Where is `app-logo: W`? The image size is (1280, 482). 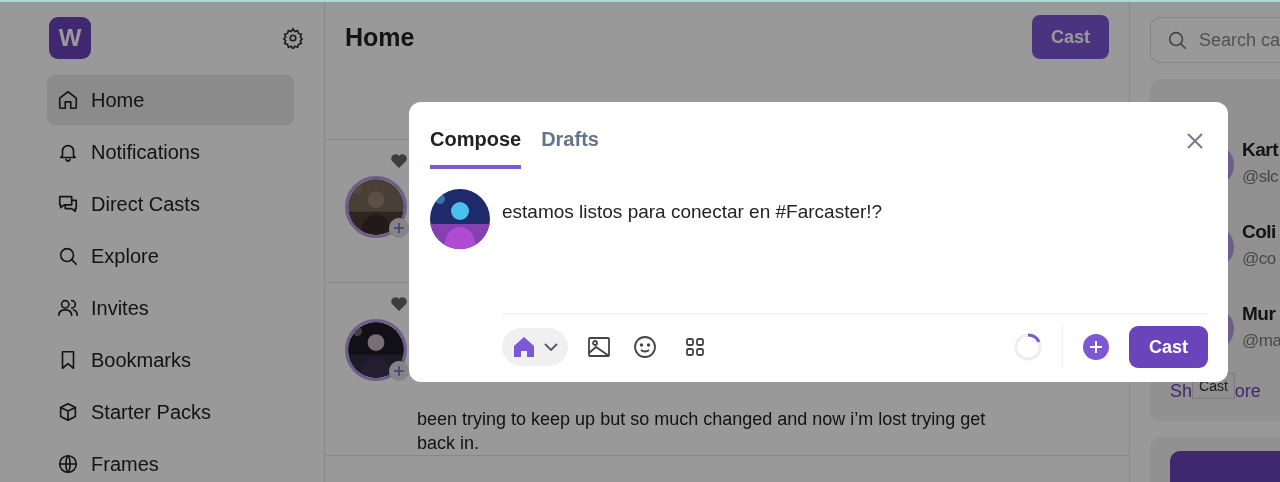 app-logo: W is located at coordinates (70, 38).